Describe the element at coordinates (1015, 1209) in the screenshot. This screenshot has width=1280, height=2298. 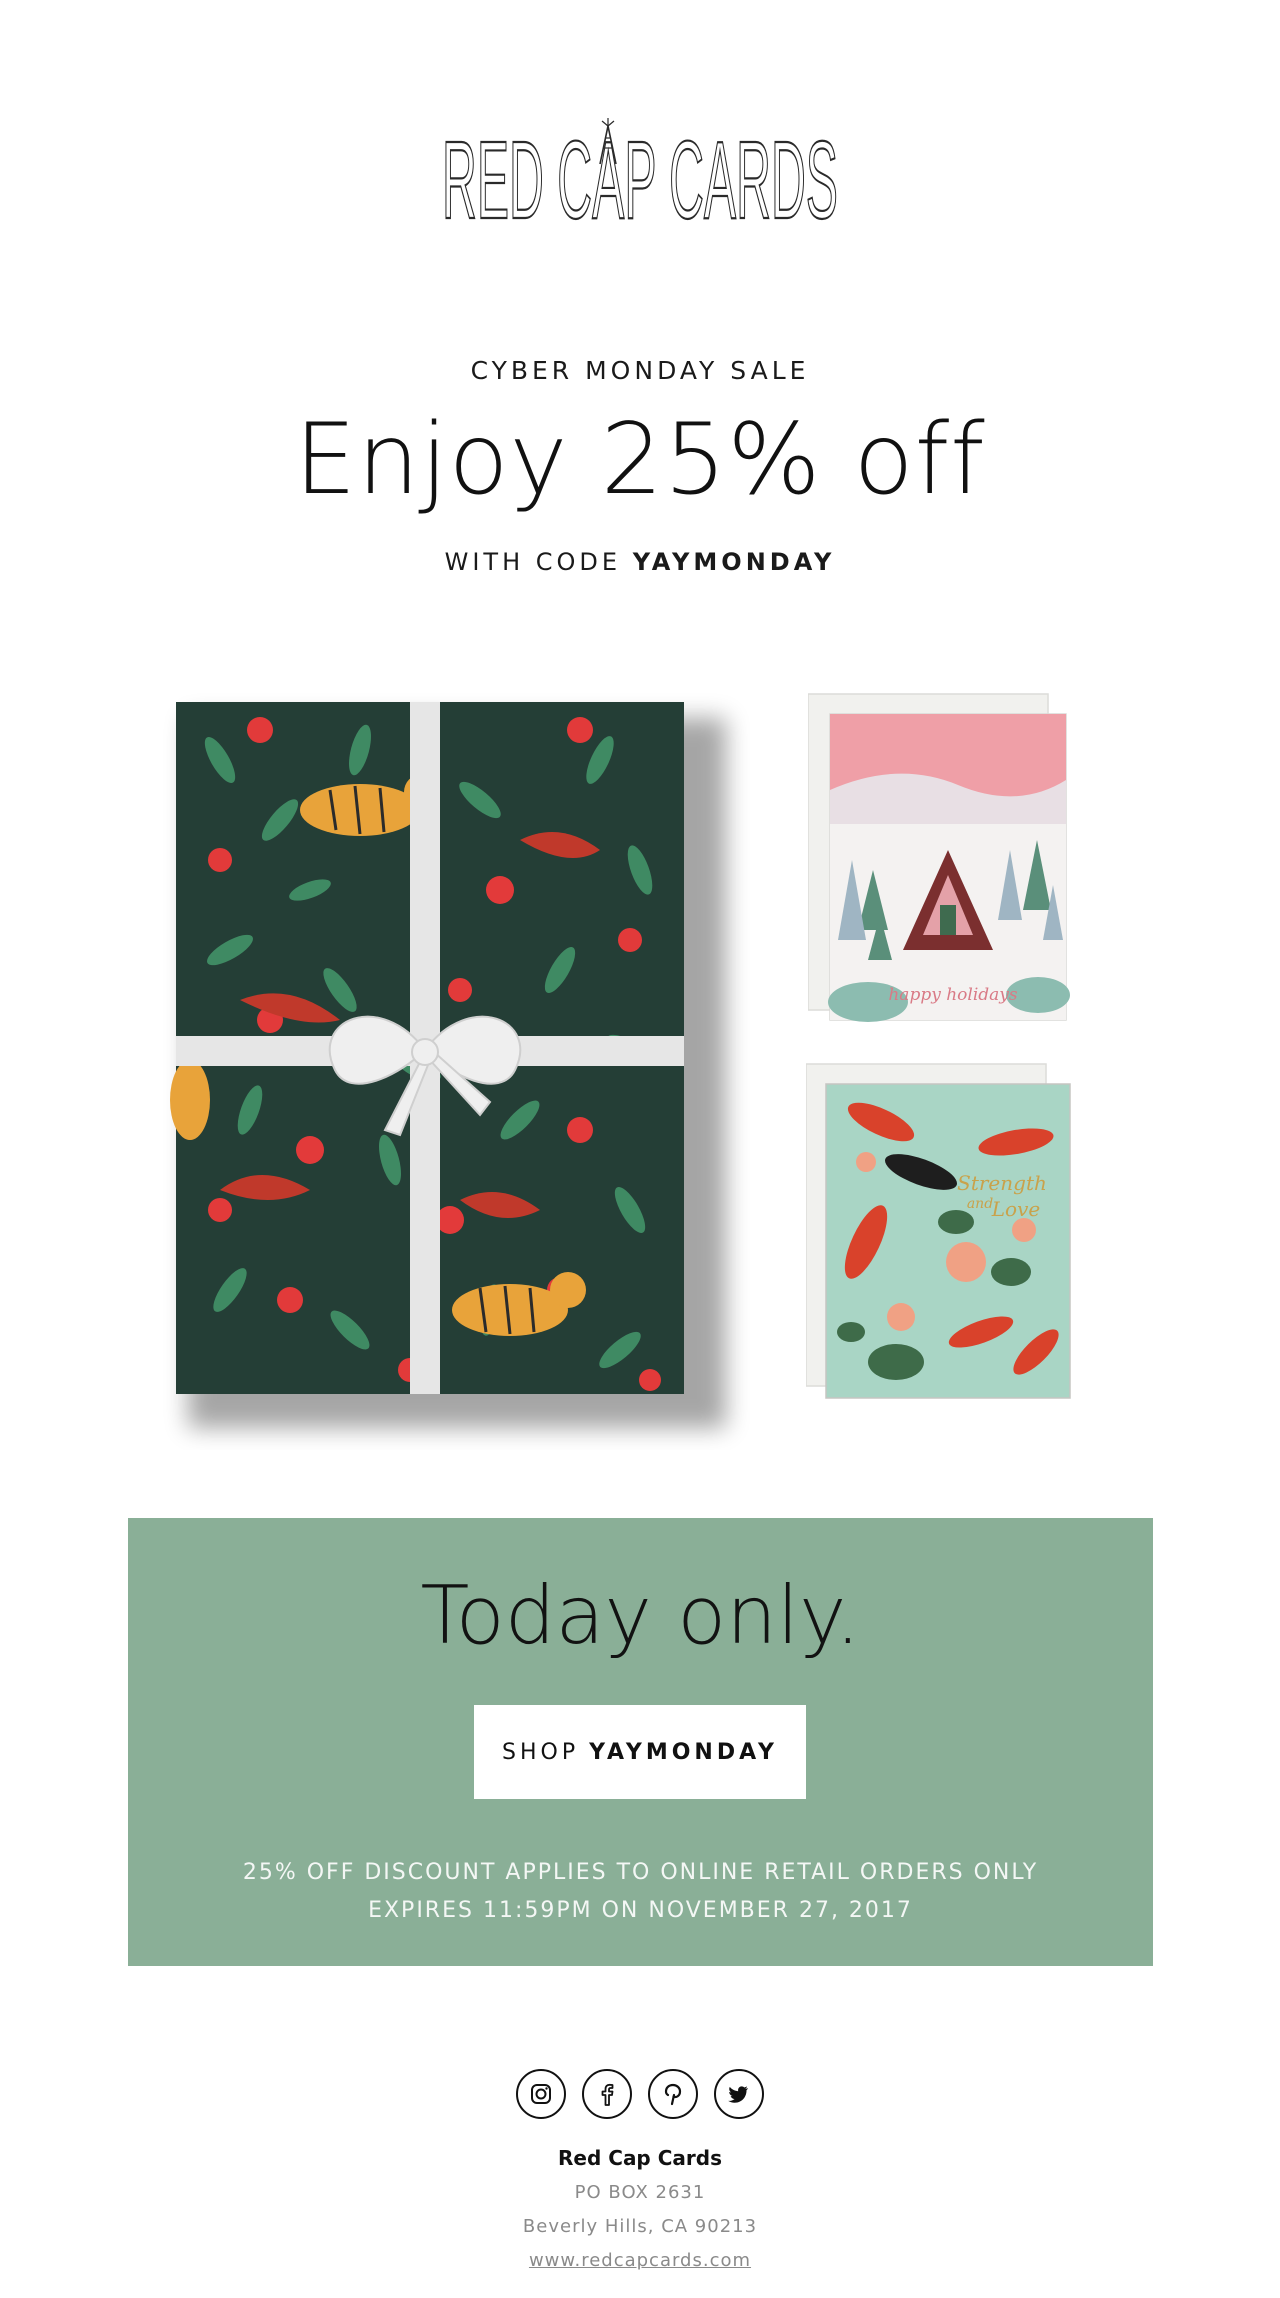
I see `card-script-love: Love` at that location.